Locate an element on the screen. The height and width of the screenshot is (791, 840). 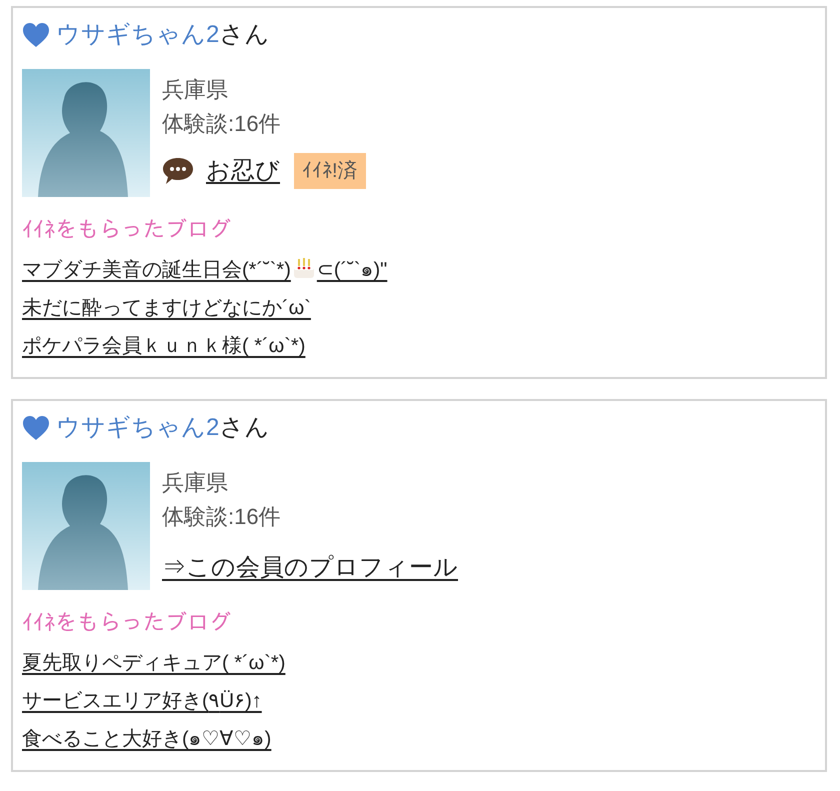
blog-link: ポケパラ会員ｋｕｎｋ様( *´ω`*) is located at coordinates (164, 346).